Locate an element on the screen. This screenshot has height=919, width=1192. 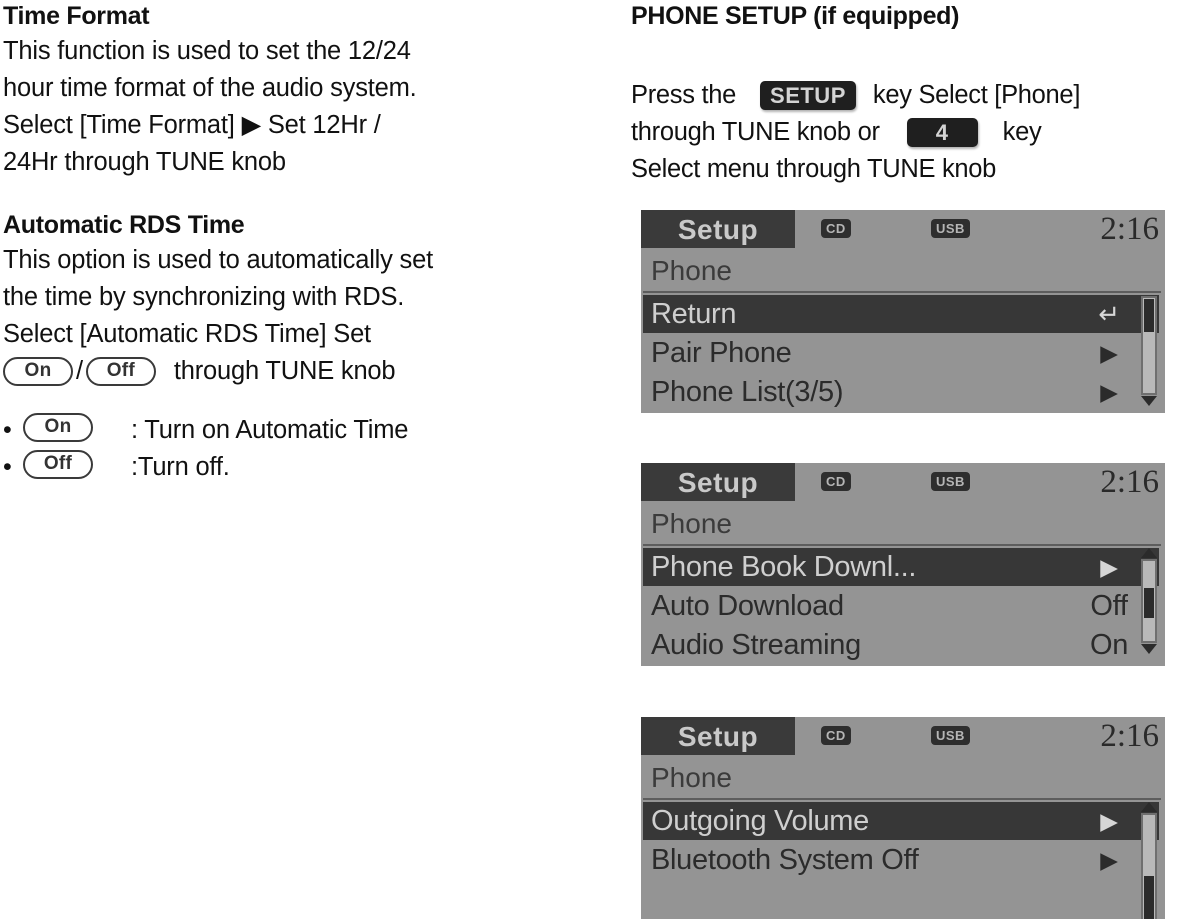
bullet-pill-cell: Off is located at coordinates (77, 467).